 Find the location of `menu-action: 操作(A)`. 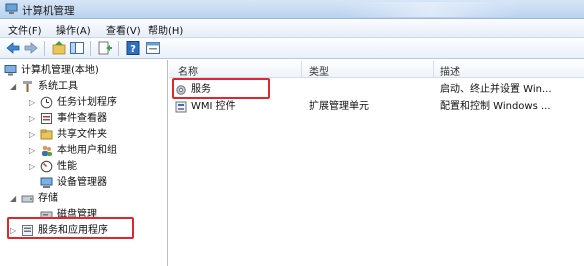

menu-action: 操作(A) is located at coordinates (73, 29).